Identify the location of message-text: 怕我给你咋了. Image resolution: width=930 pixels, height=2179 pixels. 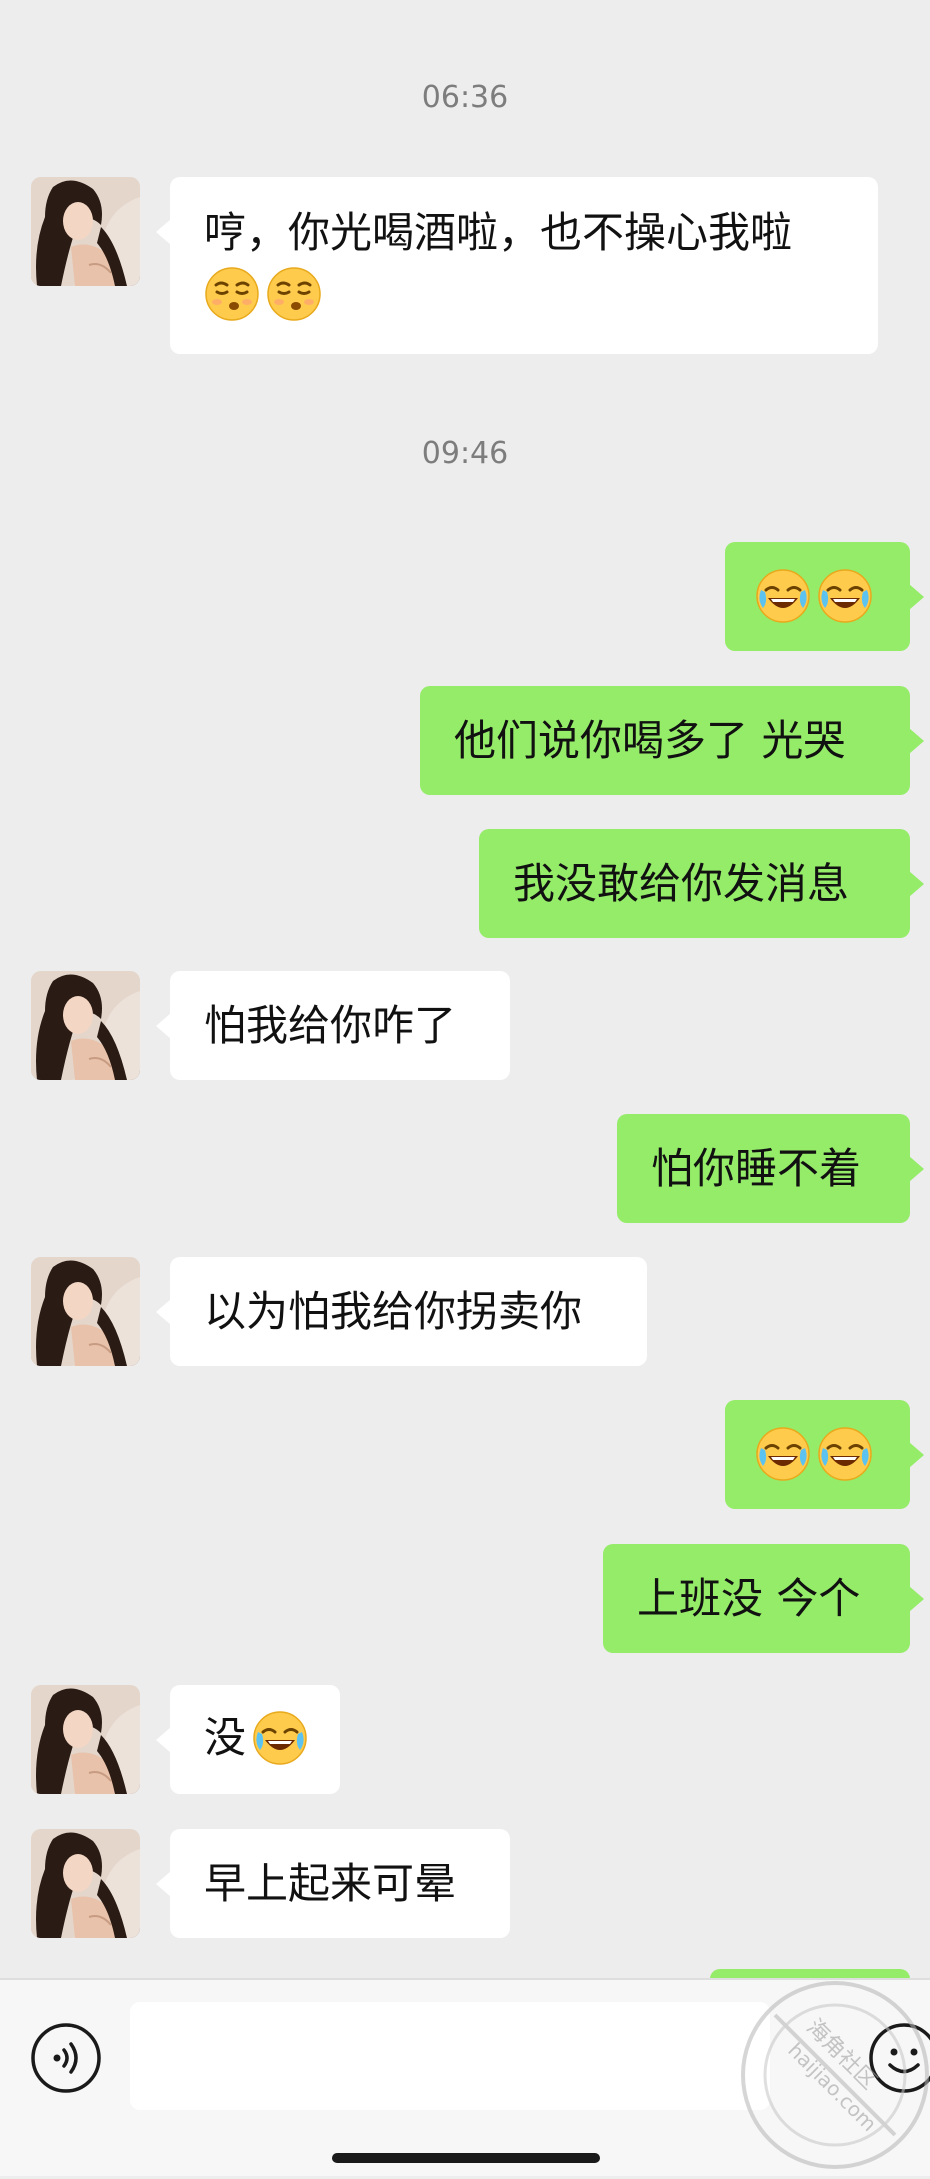
(330, 1025).